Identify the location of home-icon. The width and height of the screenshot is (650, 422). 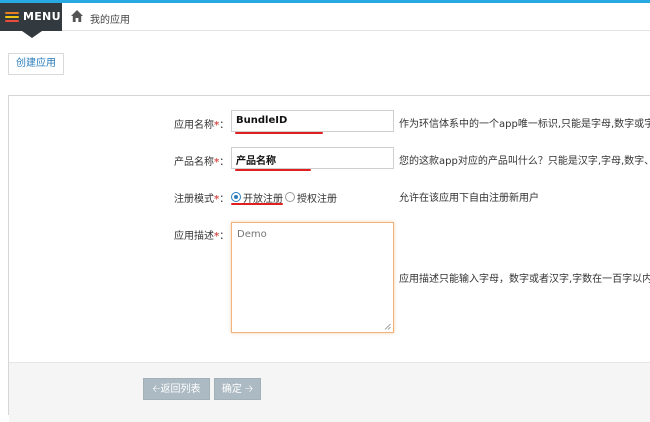
(77, 16).